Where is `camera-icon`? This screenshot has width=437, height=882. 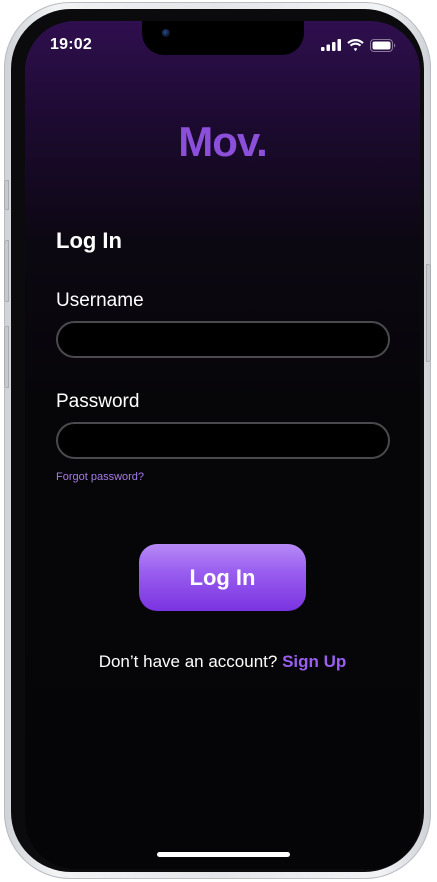 camera-icon is located at coordinates (166, 33).